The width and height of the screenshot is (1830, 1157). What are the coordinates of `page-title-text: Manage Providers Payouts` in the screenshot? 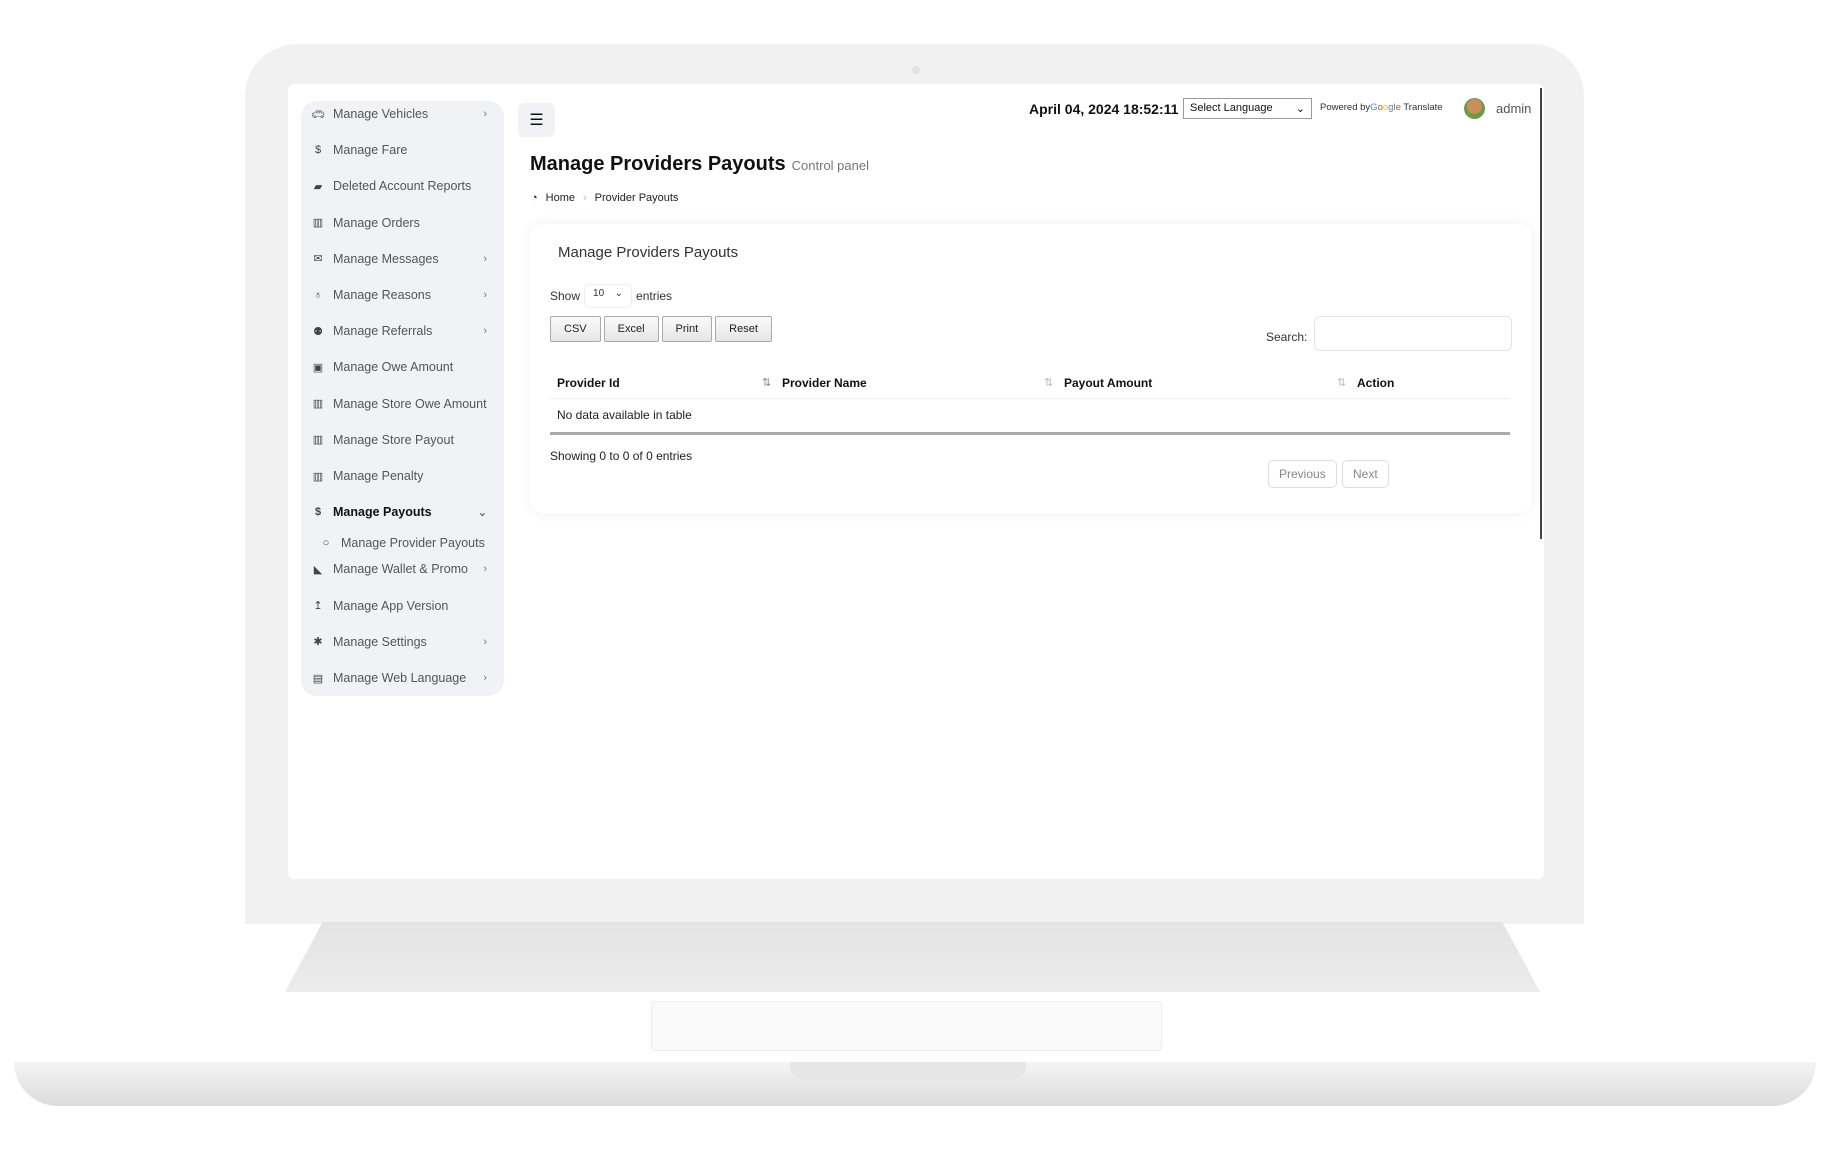 It's located at (658, 164).